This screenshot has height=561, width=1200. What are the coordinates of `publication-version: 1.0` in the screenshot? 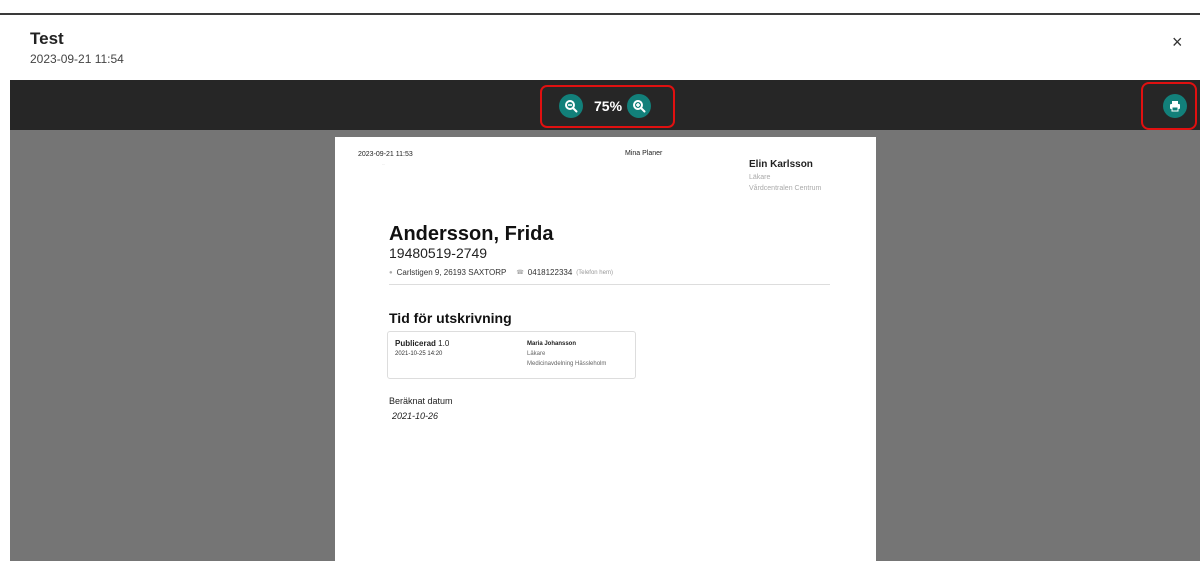 It's located at (444, 343).